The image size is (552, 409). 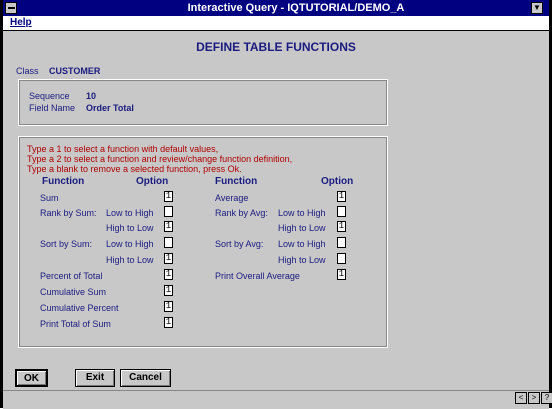 I want to click on average-label: Average, so click(x=232, y=198).